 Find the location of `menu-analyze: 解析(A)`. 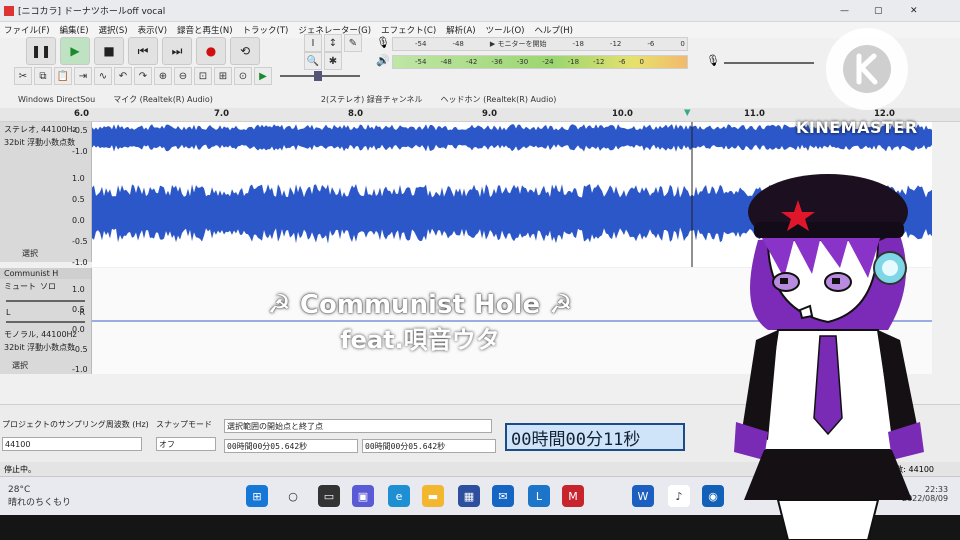

menu-analyze: 解析(A) is located at coordinates (460, 30).